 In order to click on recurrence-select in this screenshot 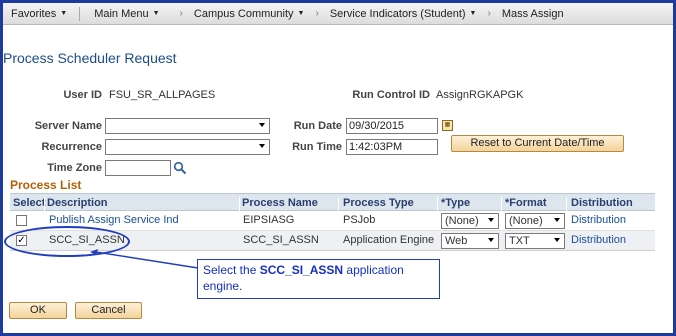, I will do `click(187, 147)`.